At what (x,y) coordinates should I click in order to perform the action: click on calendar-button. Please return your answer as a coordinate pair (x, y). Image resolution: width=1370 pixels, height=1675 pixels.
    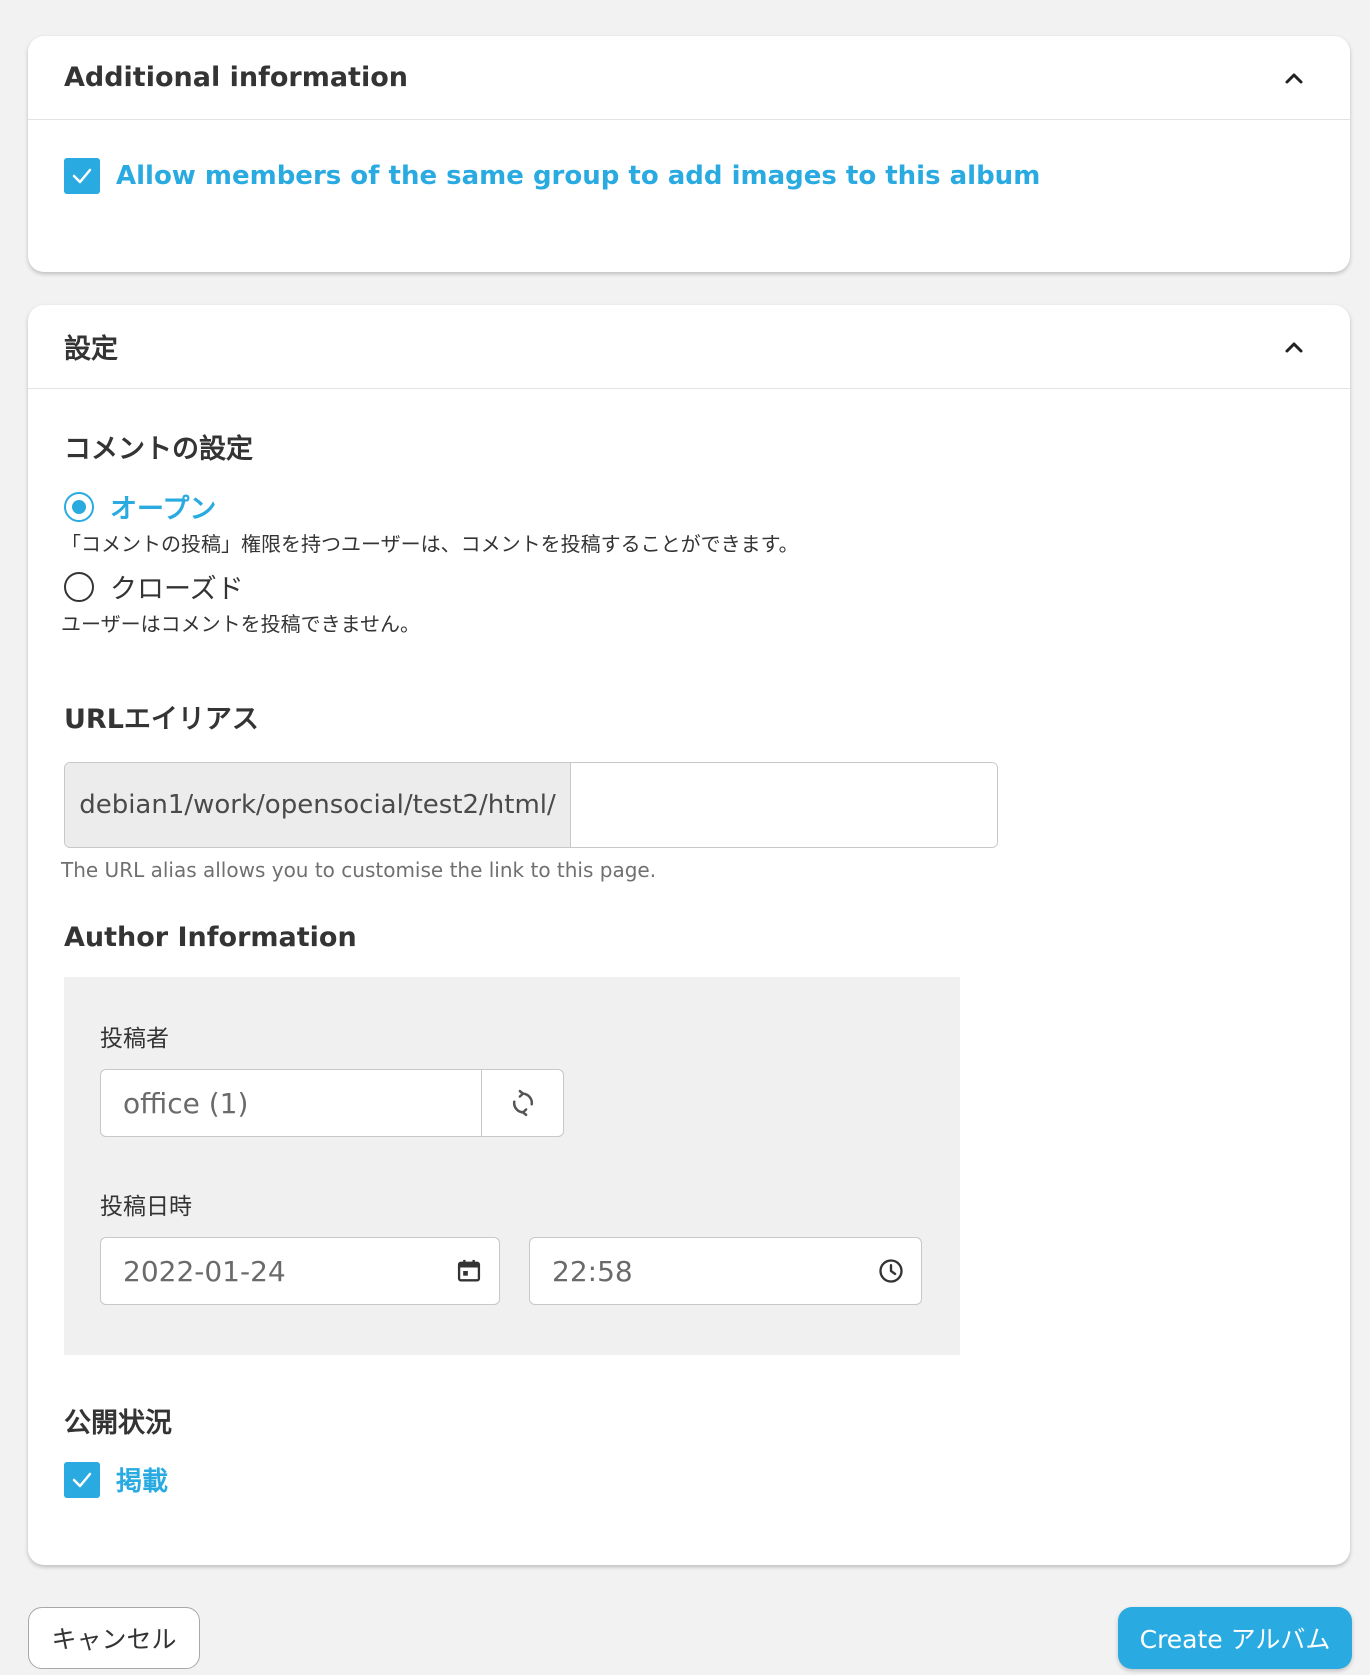
    Looking at the image, I should click on (469, 1271).